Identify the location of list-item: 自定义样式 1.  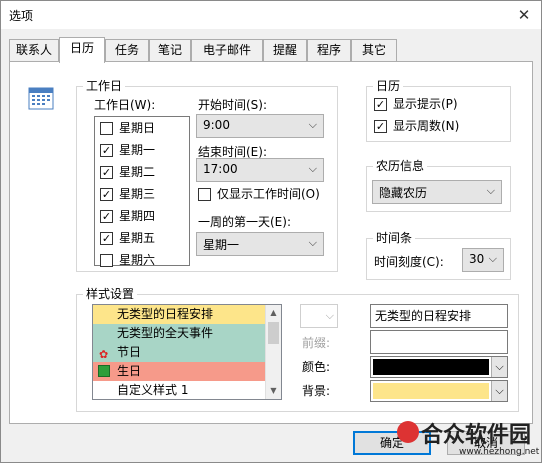
(179, 390).